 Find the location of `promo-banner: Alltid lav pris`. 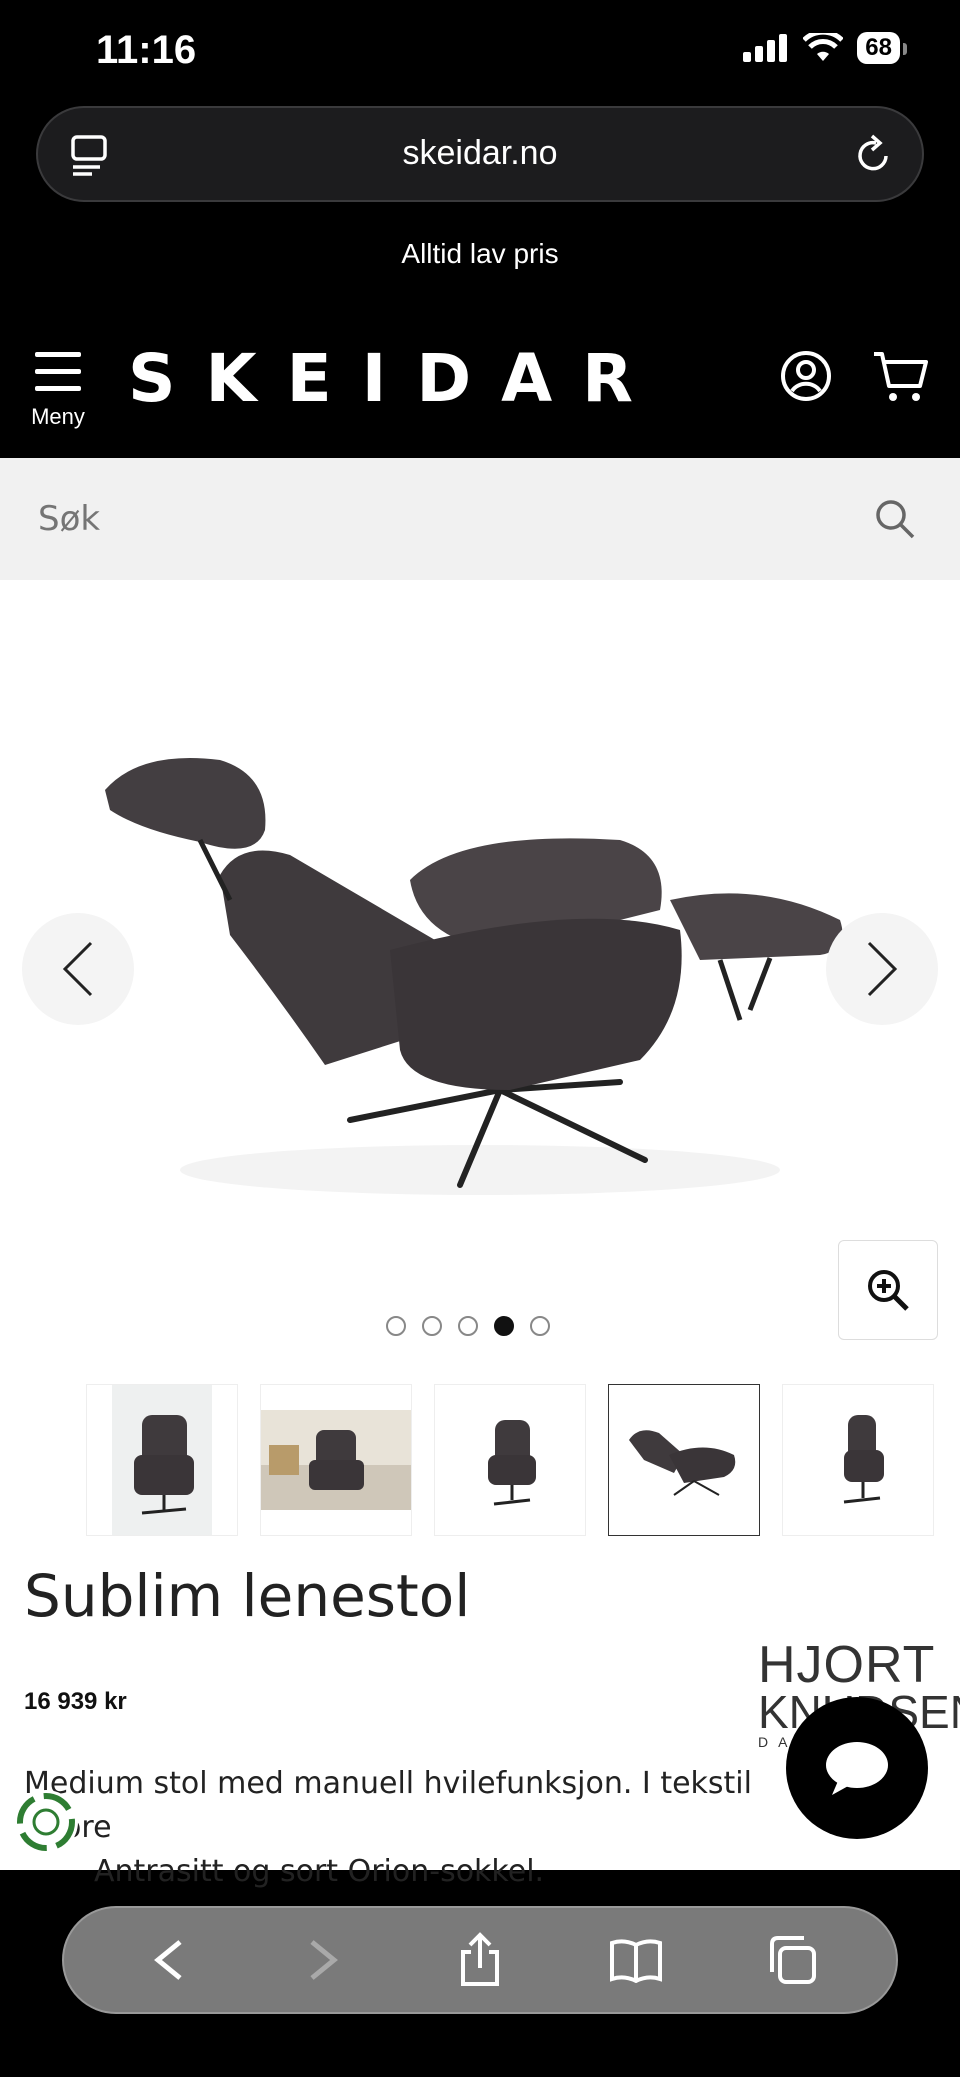

promo-banner: Alltid lav pris is located at coordinates (480, 253).